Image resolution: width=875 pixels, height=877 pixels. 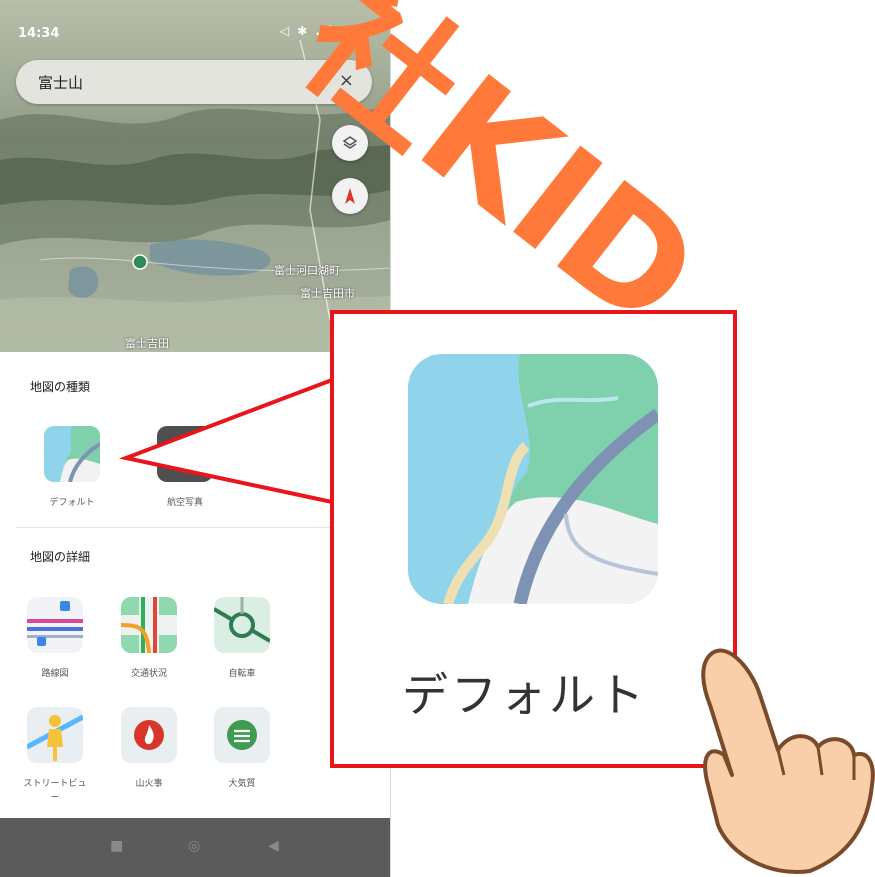 What do you see at coordinates (39, 33) in the screenshot?
I see `status-time: 14:34` at bounding box center [39, 33].